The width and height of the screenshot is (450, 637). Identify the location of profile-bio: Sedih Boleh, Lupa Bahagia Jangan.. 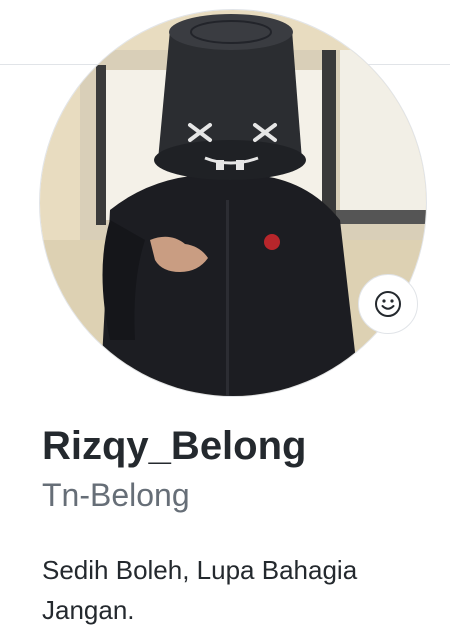
(200, 590).